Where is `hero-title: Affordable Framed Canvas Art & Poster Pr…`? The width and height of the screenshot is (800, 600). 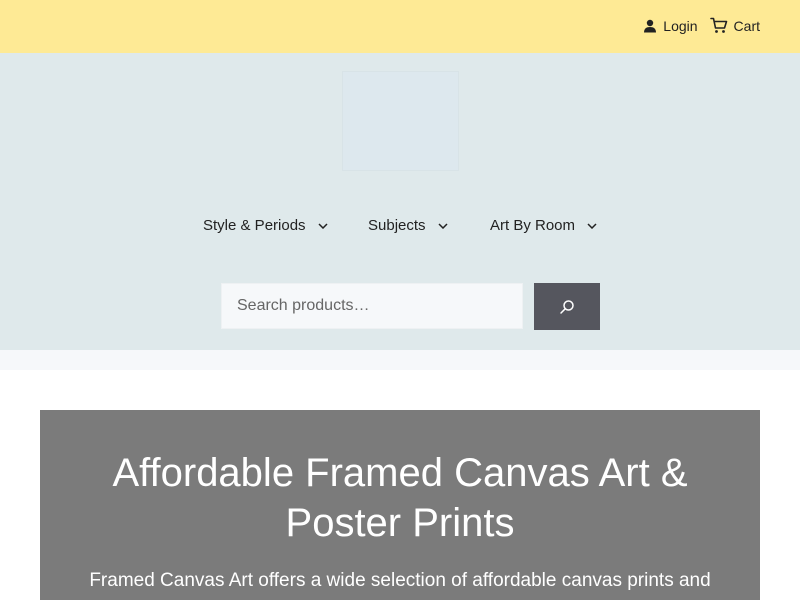
hero-title: Affordable Framed Canvas Art & Poster Pr… is located at coordinates (400, 498).